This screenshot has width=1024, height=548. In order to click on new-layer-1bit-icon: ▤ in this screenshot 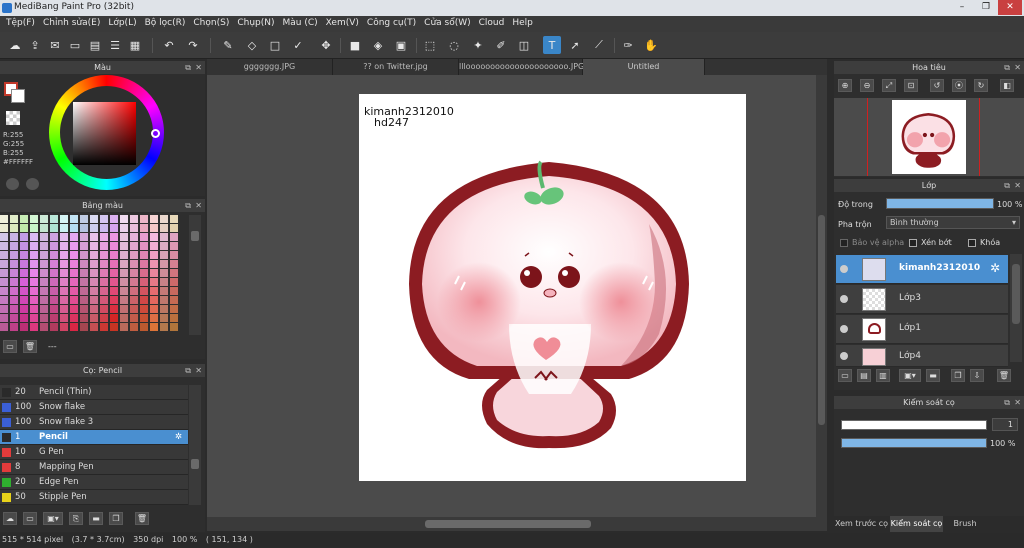, I will do `click(864, 375)`.